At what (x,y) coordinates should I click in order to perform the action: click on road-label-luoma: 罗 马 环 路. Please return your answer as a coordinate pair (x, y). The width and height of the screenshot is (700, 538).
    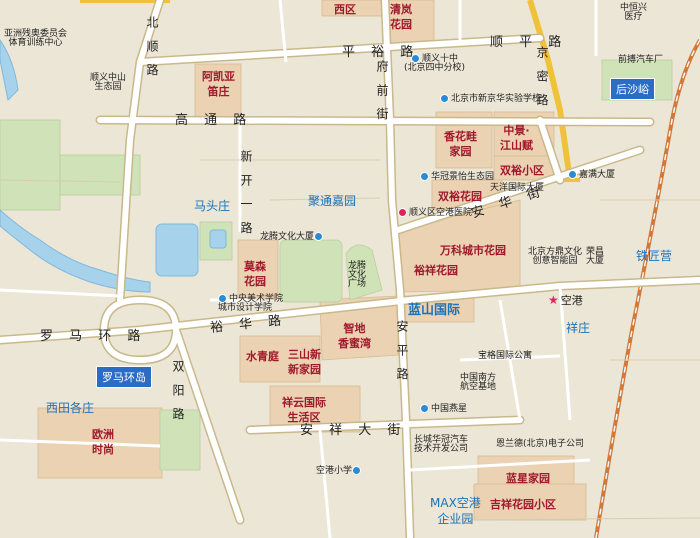
    Looking at the image, I should click on (93, 336).